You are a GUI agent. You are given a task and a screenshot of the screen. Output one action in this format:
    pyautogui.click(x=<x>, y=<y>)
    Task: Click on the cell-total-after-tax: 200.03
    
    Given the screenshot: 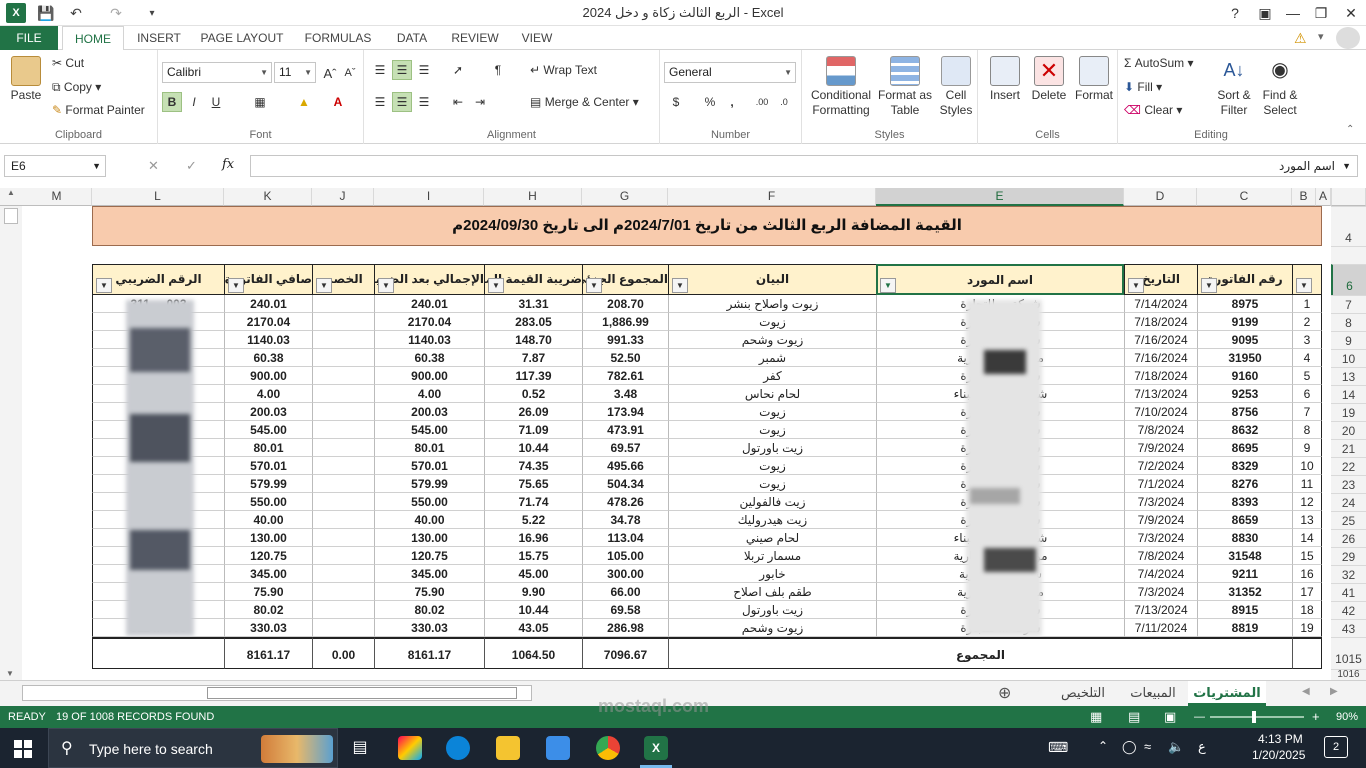 What is the action you would take?
    pyautogui.click(x=429, y=412)
    